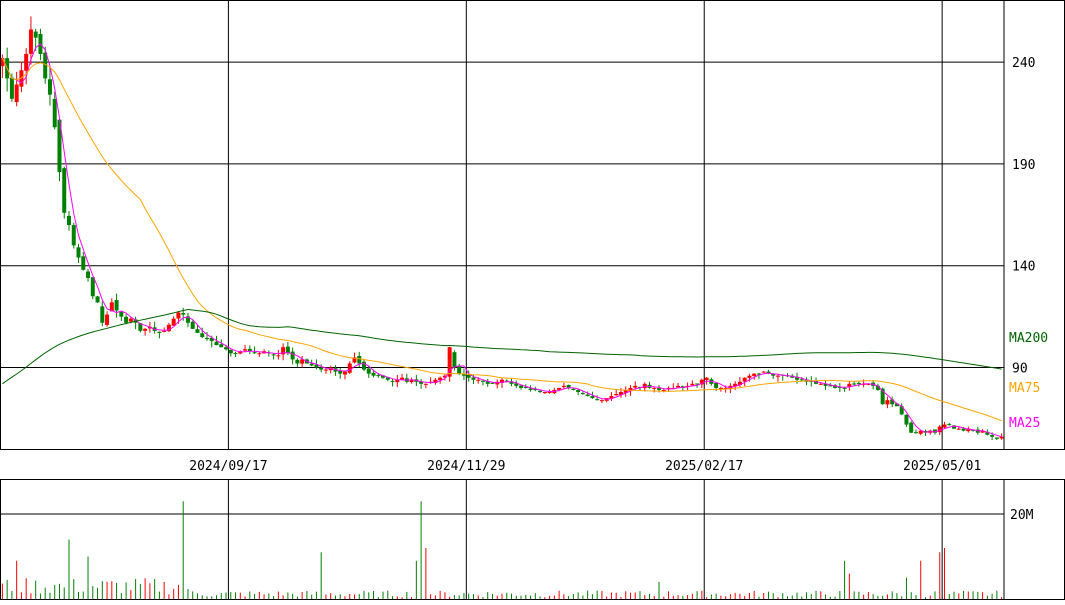 This screenshot has height=605, width=1065. I want to click on legend-ma200: MA200, so click(1028, 338).